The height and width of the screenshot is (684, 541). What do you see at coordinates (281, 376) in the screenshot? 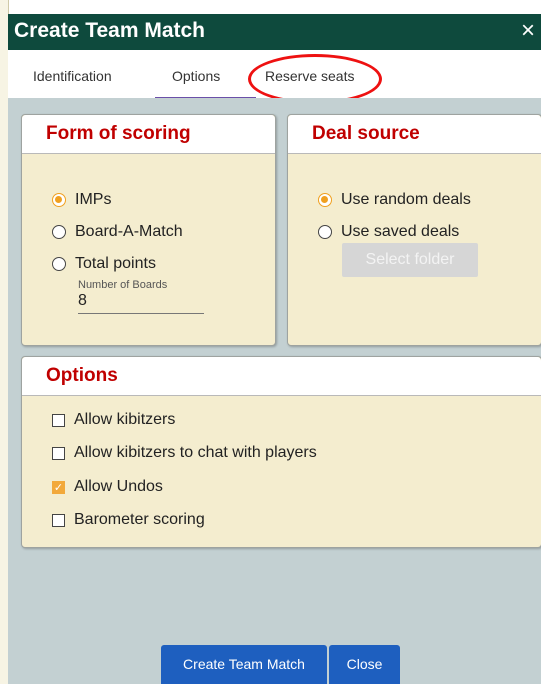
I see `options-heading: Options` at bounding box center [281, 376].